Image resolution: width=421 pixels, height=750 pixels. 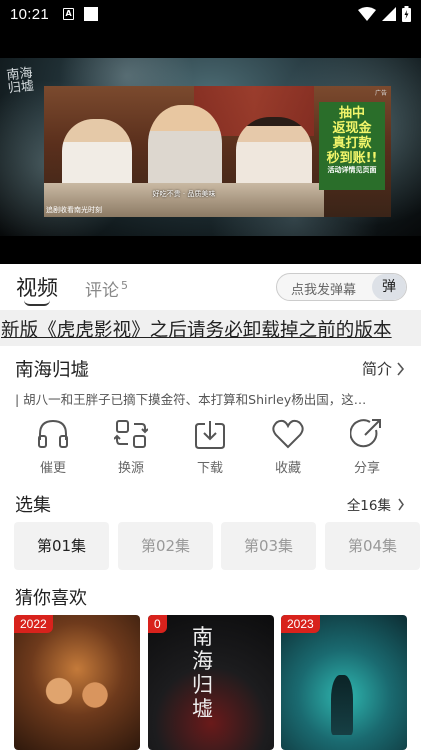 What do you see at coordinates (351, 113) in the screenshot?
I see `promo-line: 抽中` at bounding box center [351, 113].